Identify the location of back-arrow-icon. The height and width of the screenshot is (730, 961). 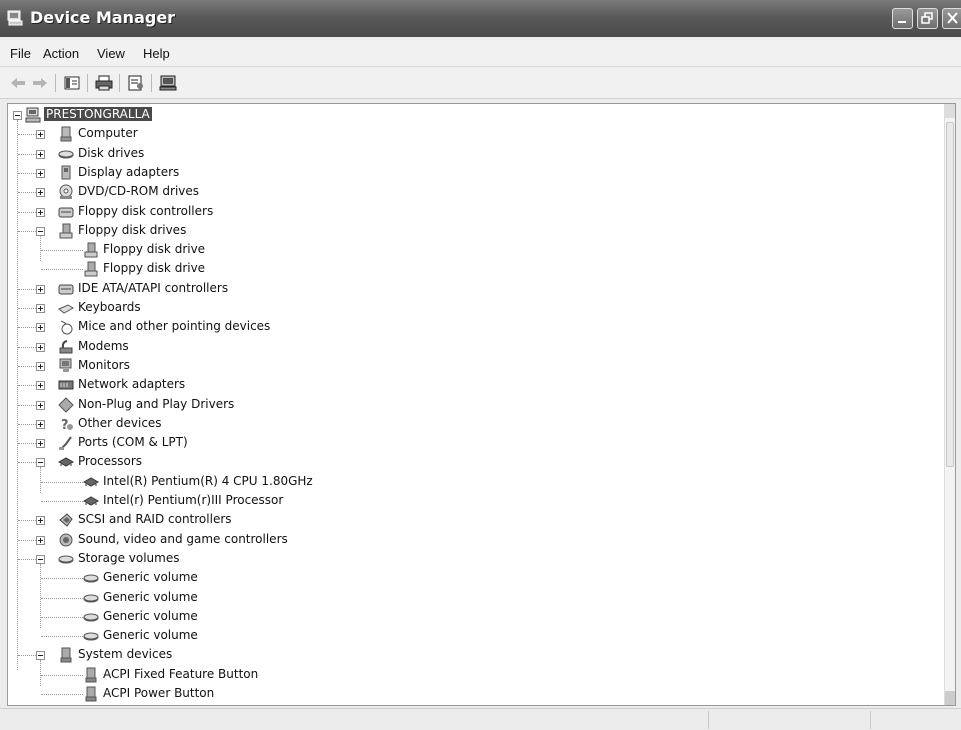
(18, 83).